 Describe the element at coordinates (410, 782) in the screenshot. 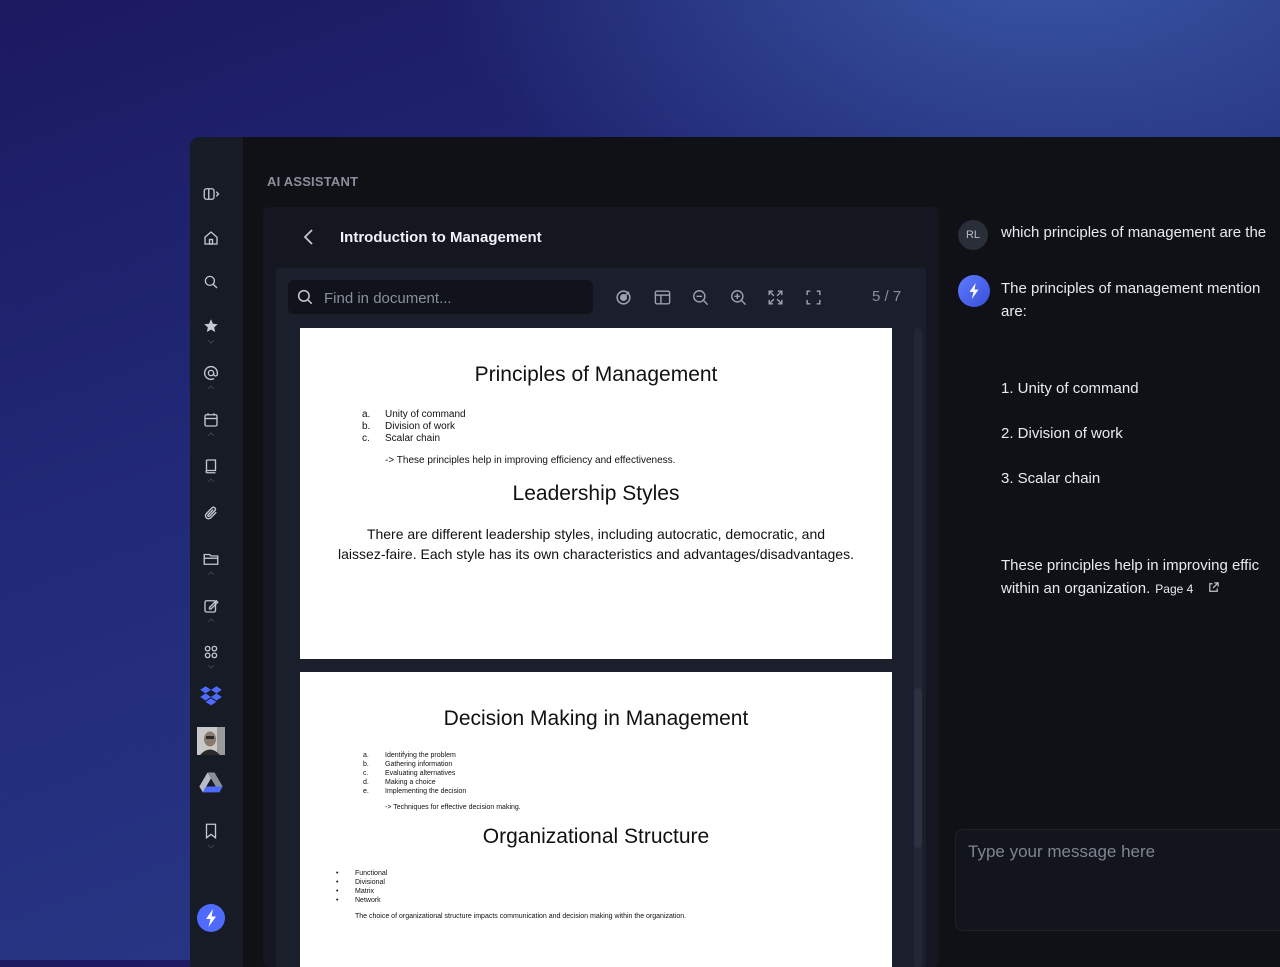

I see `list-text: Making a choice` at that location.